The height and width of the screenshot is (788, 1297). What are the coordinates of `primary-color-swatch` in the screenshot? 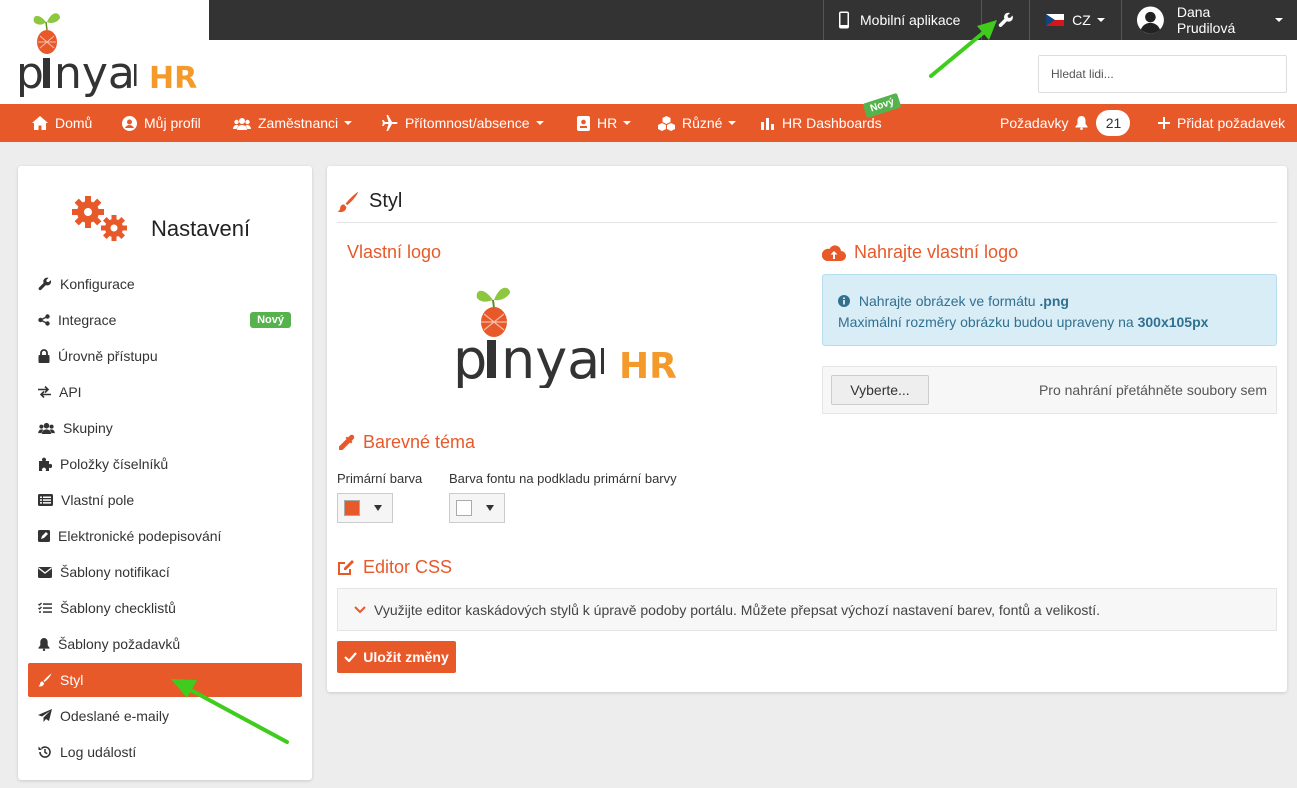 It's located at (352, 508).